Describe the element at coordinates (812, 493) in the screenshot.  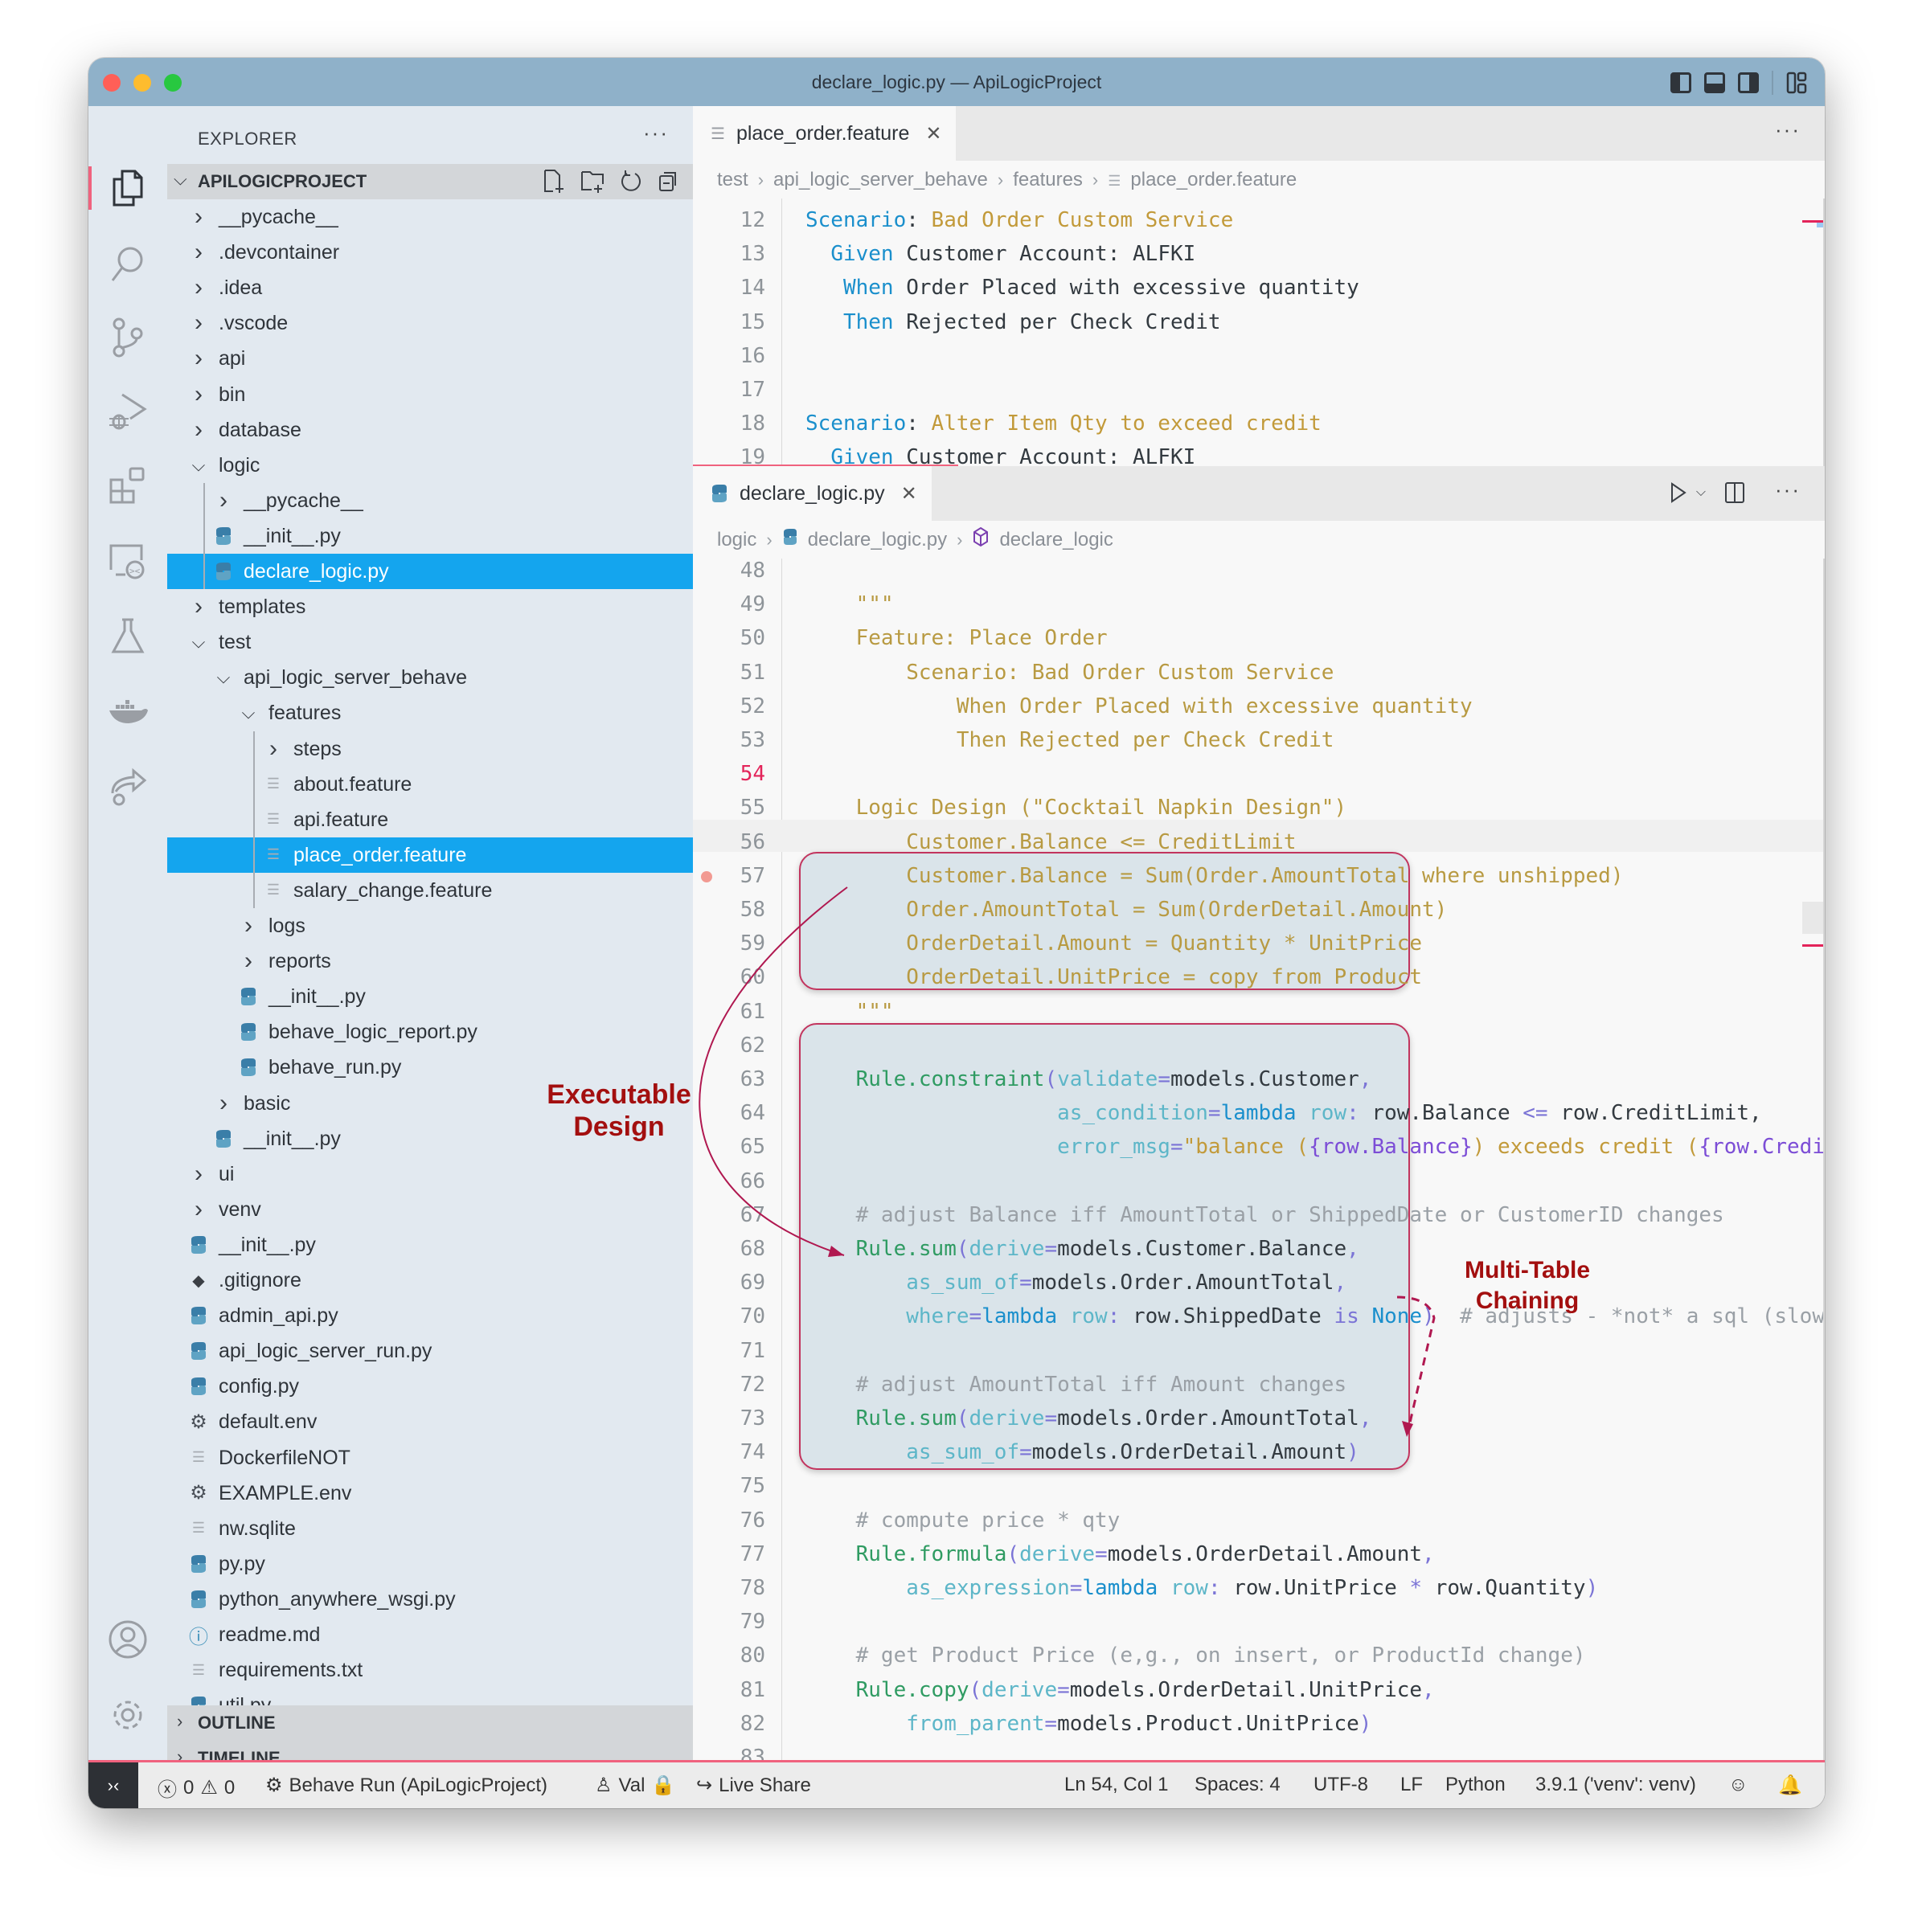
I see `tab-declare-logic-py: declare_logic.py ✕` at that location.